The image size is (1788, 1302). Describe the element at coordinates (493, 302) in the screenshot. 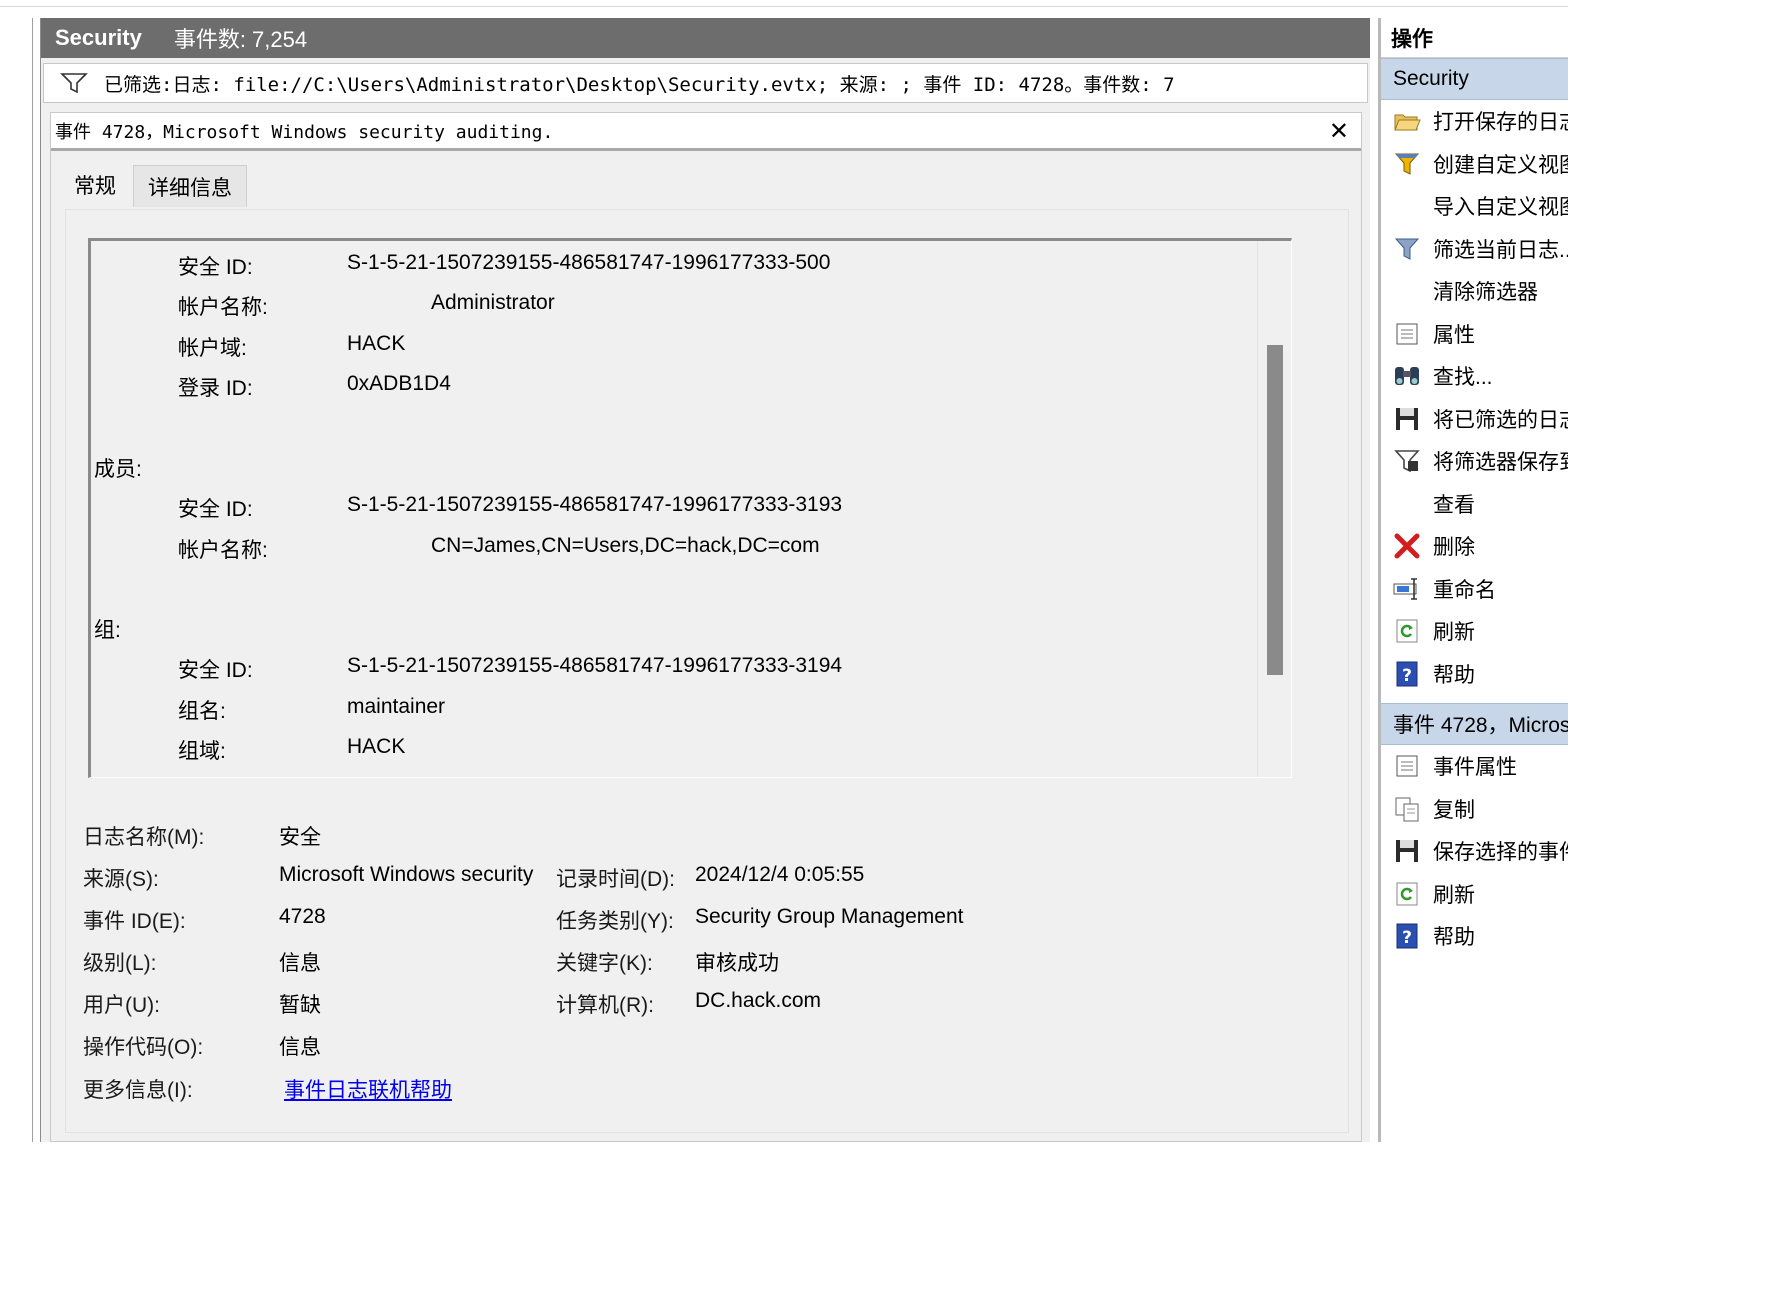

I see `desc-value: Administrator` at that location.